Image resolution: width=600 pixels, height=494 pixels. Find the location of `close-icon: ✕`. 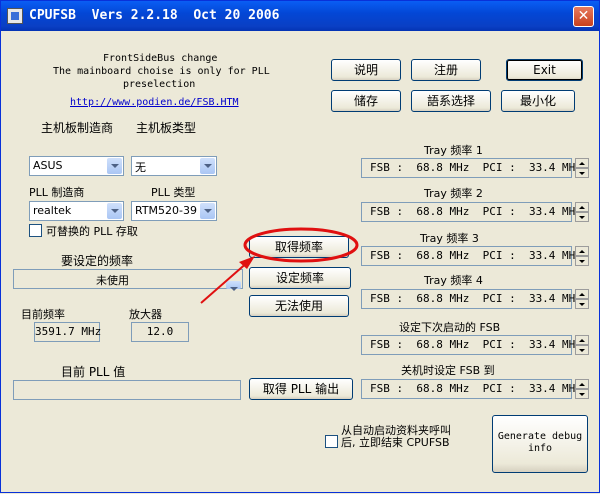

close-icon: ✕ is located at coordinates (583, 16).